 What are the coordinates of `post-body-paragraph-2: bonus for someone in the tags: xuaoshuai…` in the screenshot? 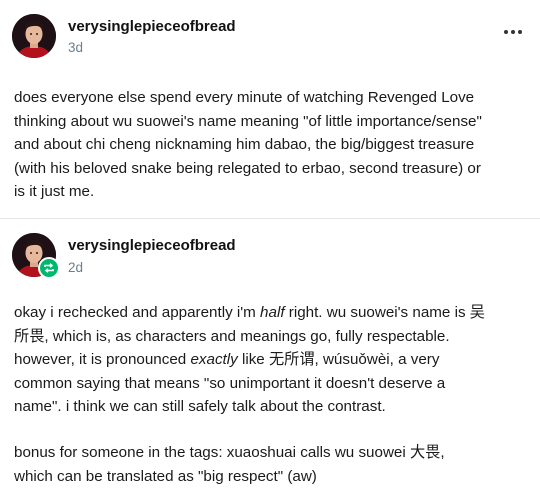 It's located at (272, 464).